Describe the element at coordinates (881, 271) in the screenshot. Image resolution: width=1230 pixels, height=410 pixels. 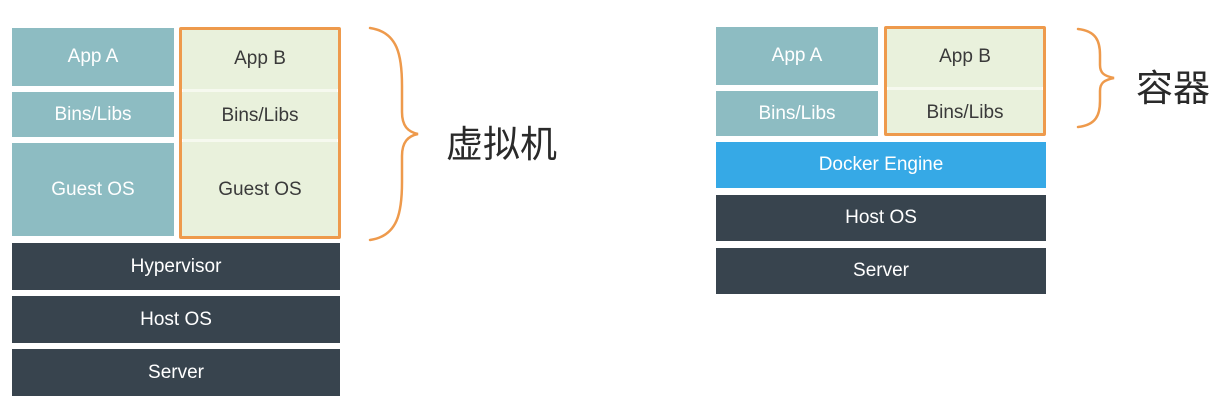
I see `ct-server: Server` at that location.